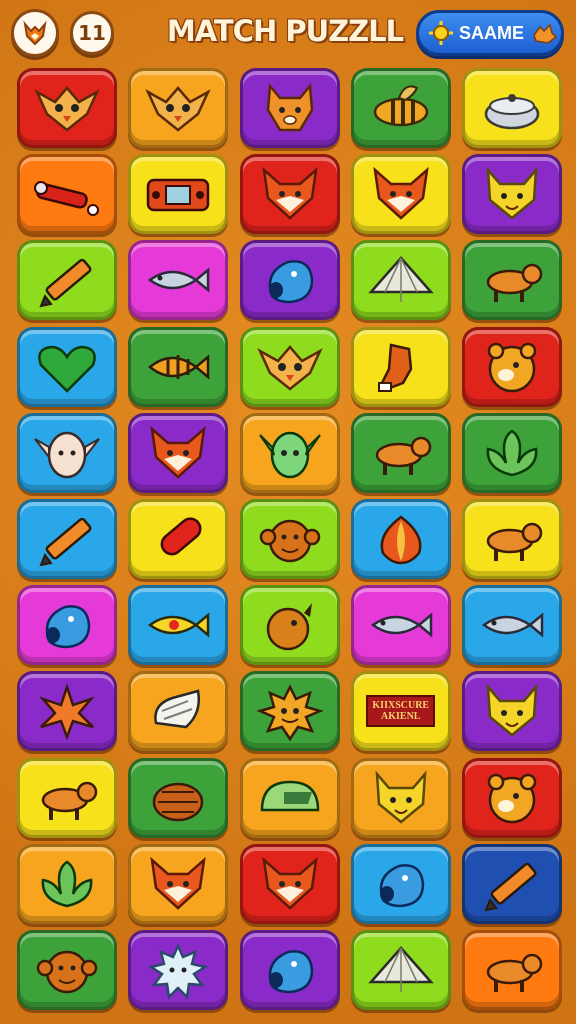 Image resolution: width=576 pixels, height=1024 pixels. I want to click on tile-r5-c3, so click(289, 452).